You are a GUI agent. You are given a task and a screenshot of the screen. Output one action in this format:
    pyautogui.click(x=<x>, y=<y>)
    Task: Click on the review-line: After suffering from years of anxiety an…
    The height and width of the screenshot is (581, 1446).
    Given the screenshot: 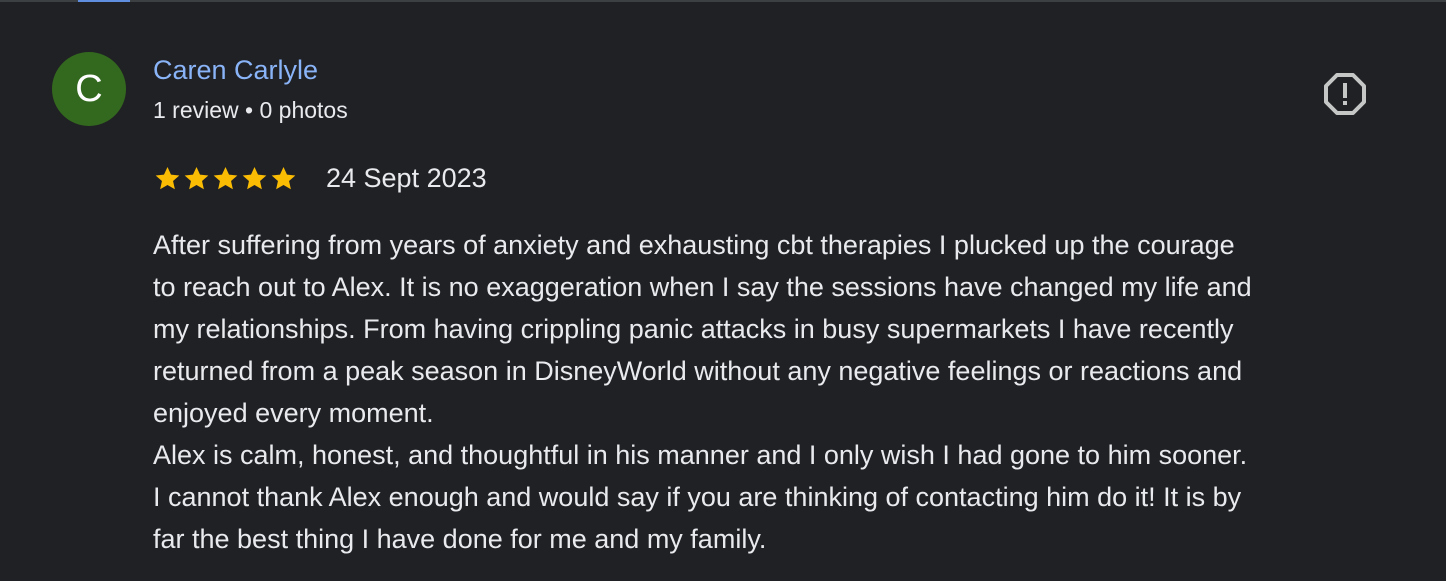 What is the action you would take?
    pyautogui.click(x=694, y=245)
    